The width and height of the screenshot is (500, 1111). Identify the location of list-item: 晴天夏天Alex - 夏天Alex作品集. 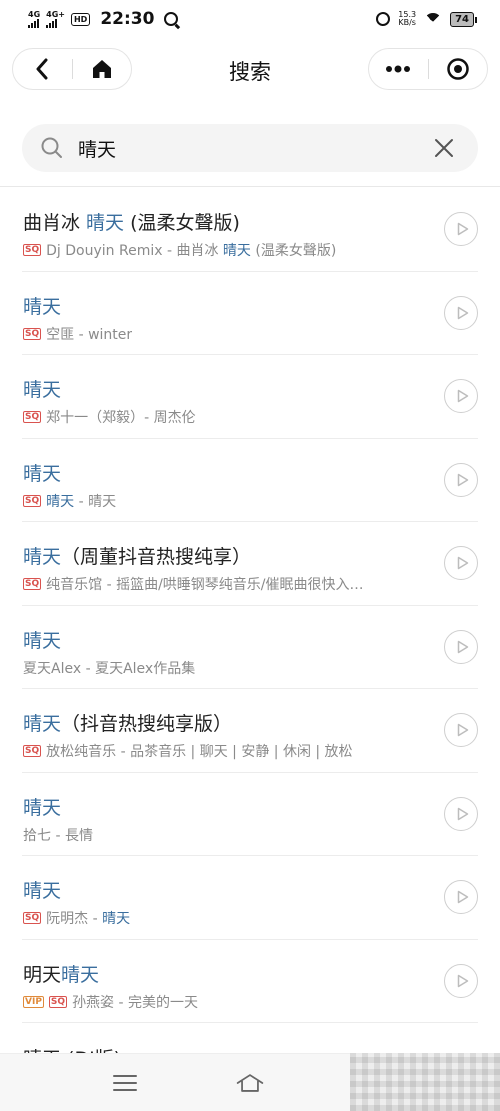
(250, 648).